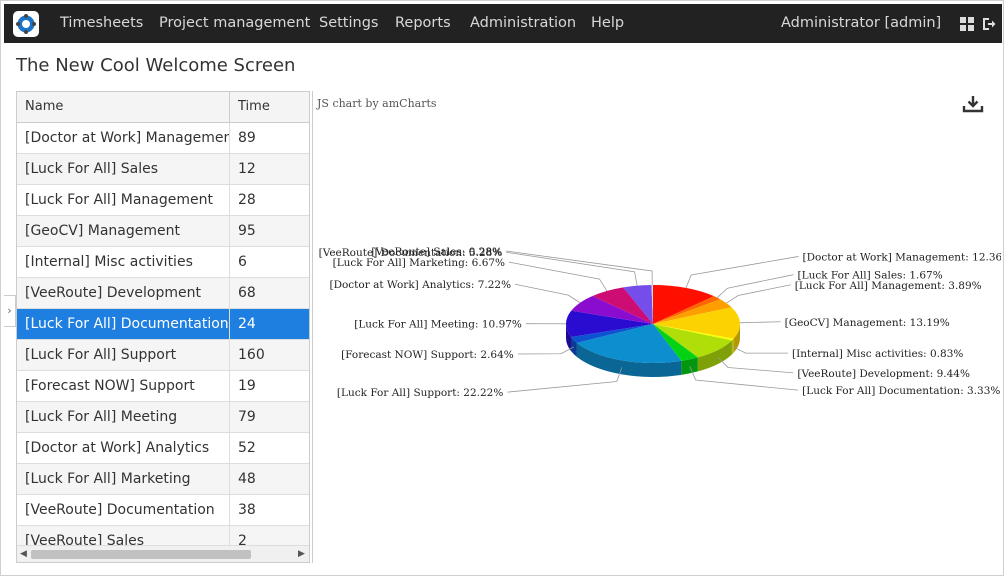 The width and height of the screenshot is (1004, 576). I want to click on pie-label: [Doctor at Work] Analytics: 7.22%, so click(420, 285).